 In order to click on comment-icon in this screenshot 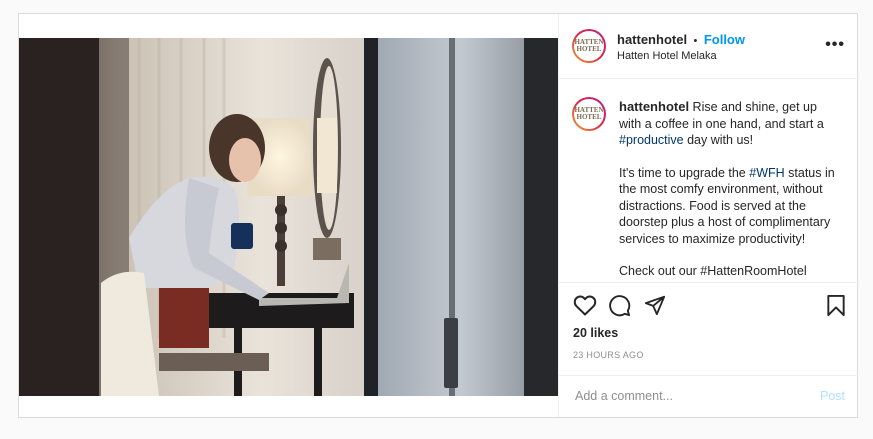, I will do `click(619, 305)`.